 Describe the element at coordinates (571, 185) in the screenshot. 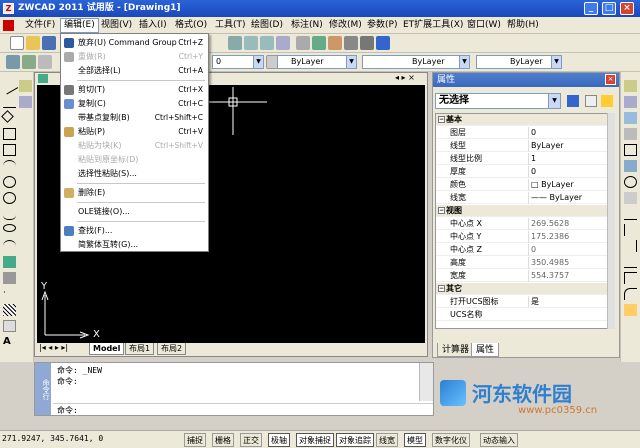

I see `property-value: □ ByLayer` at that location.